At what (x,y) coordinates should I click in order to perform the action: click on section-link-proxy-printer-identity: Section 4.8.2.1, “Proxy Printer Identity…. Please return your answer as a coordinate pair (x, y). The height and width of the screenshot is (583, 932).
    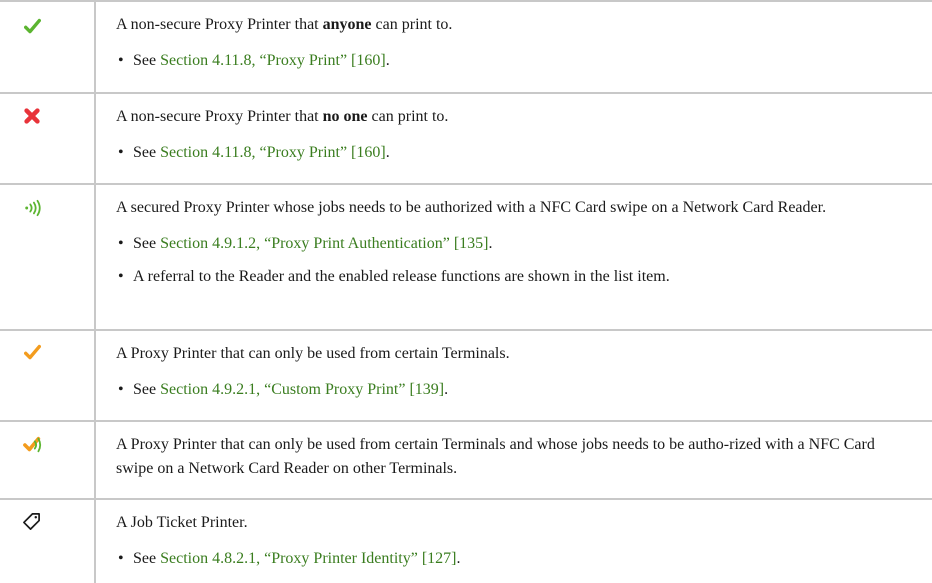
    Looking at the image, I should click on (308, 558).